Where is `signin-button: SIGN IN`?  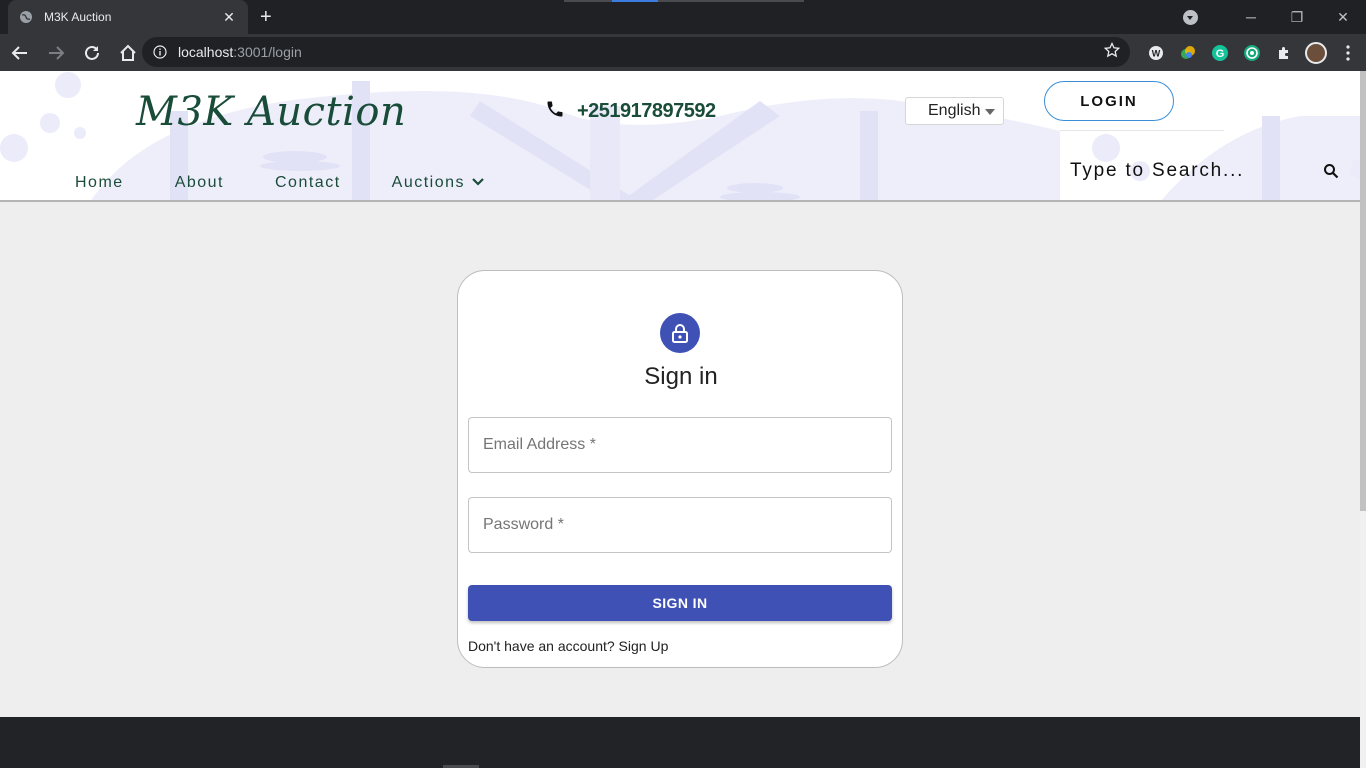 signin-button: SIGN IN is located at coordinates (680, 603).